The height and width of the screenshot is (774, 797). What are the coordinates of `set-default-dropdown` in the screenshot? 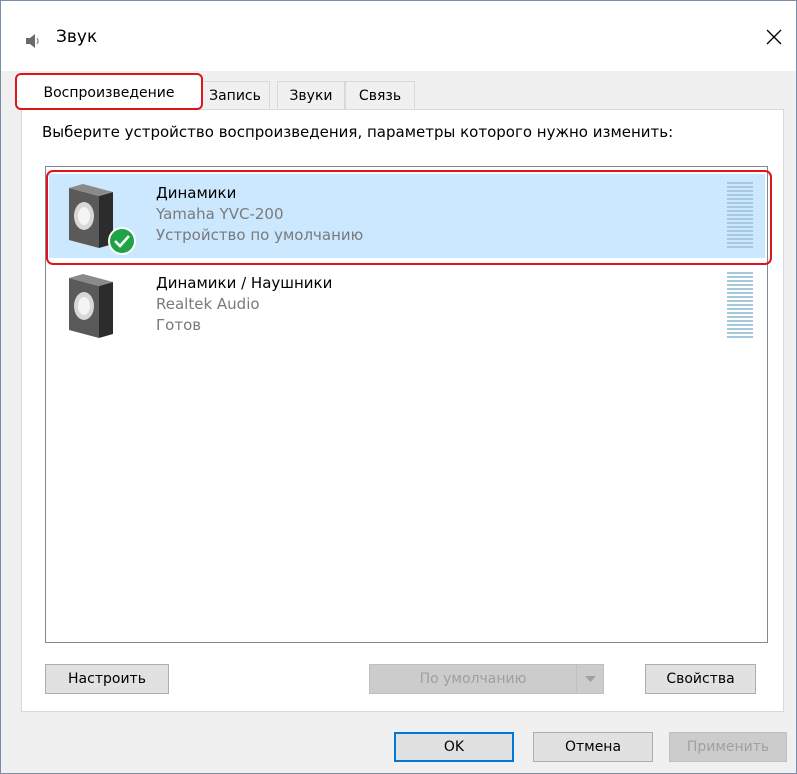 It's located at (589, 679).